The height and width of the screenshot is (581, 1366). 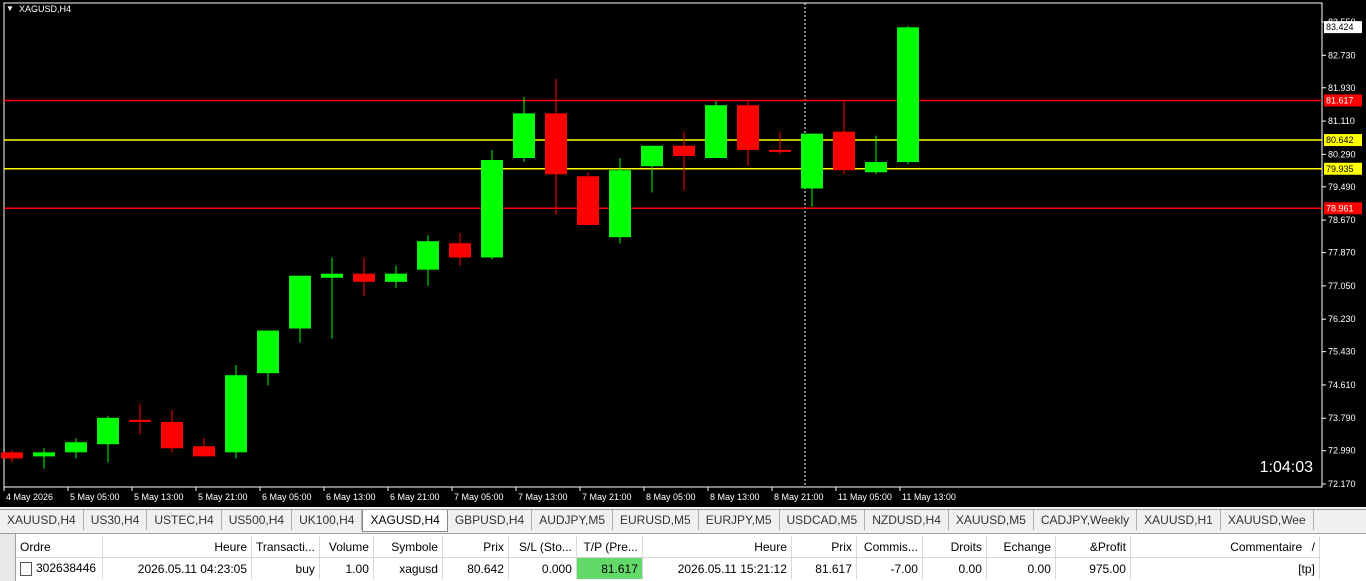 I want to click on cell-echange: 0.00, so click(x=1021, y=568).